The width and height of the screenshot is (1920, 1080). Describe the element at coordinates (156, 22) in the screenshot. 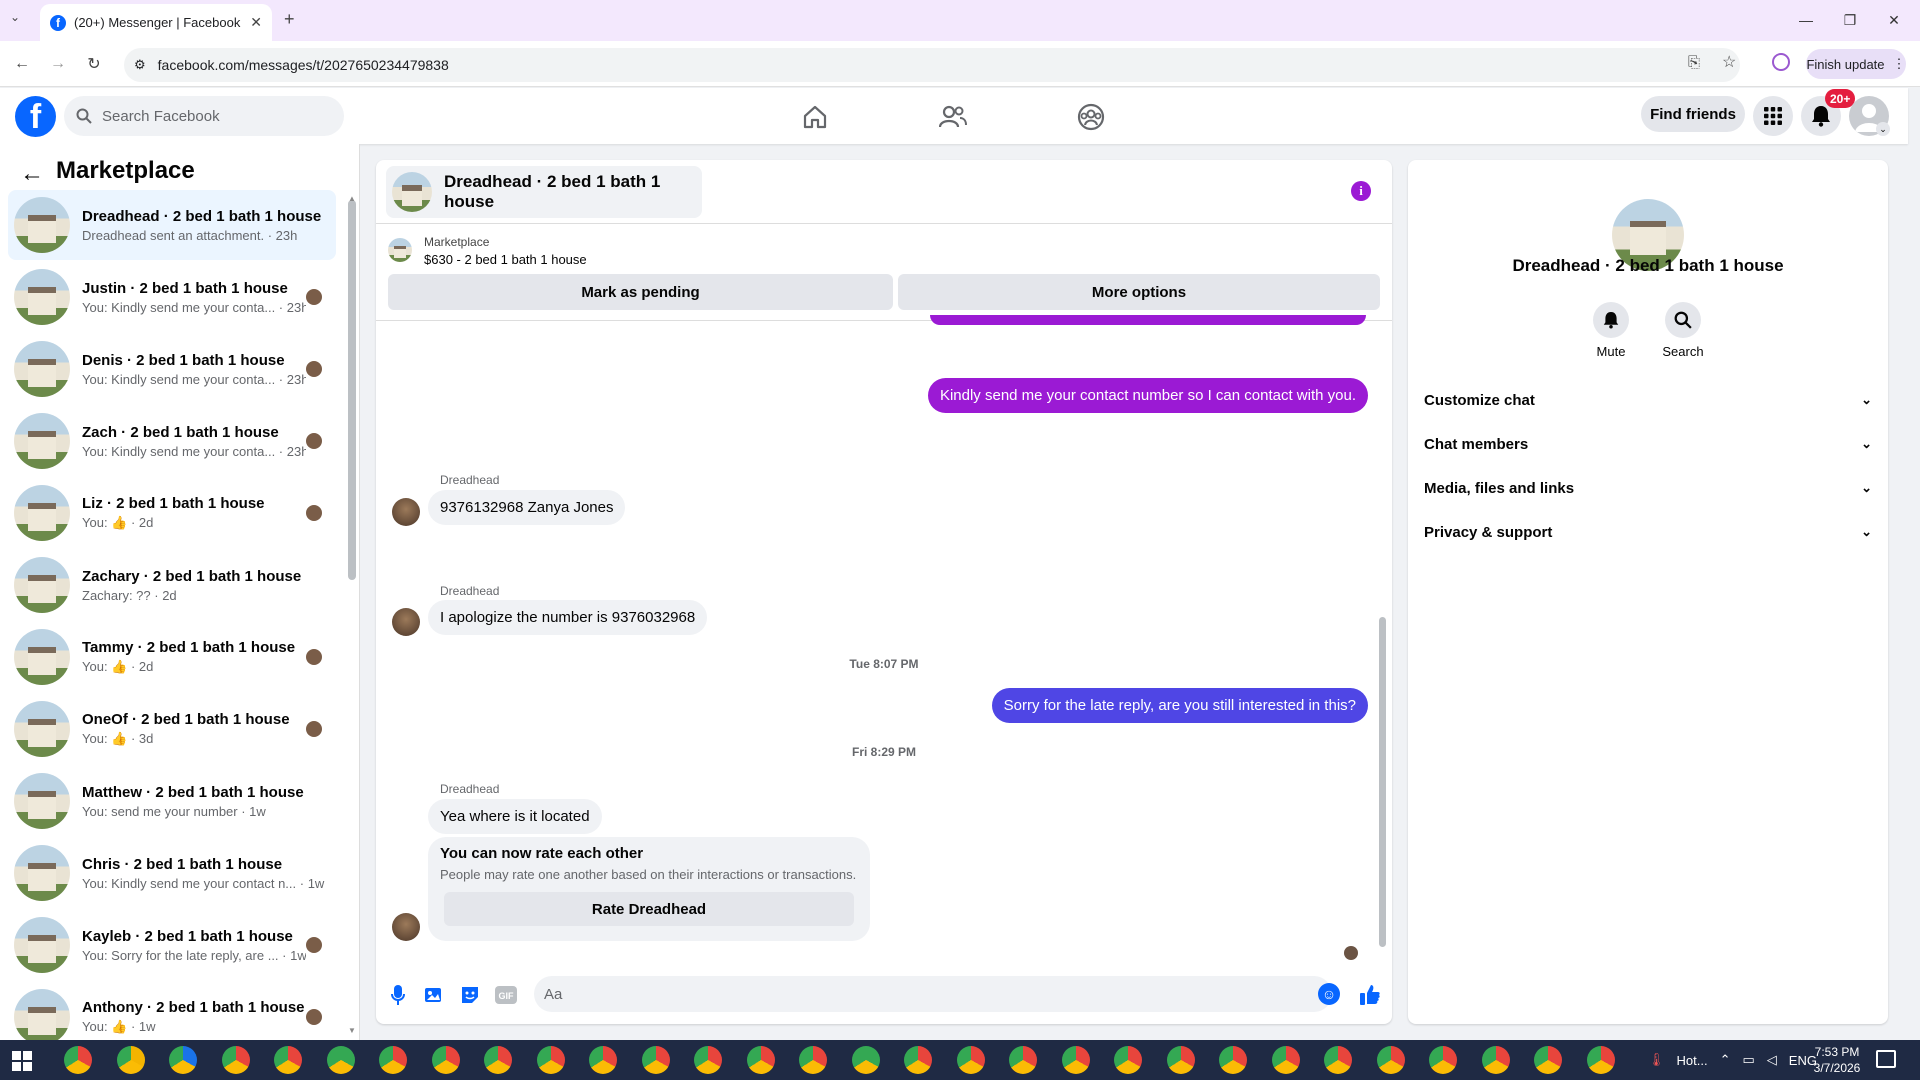

I see `browser-tab: f (20+) Messenger | Facebook ✕` at that location.